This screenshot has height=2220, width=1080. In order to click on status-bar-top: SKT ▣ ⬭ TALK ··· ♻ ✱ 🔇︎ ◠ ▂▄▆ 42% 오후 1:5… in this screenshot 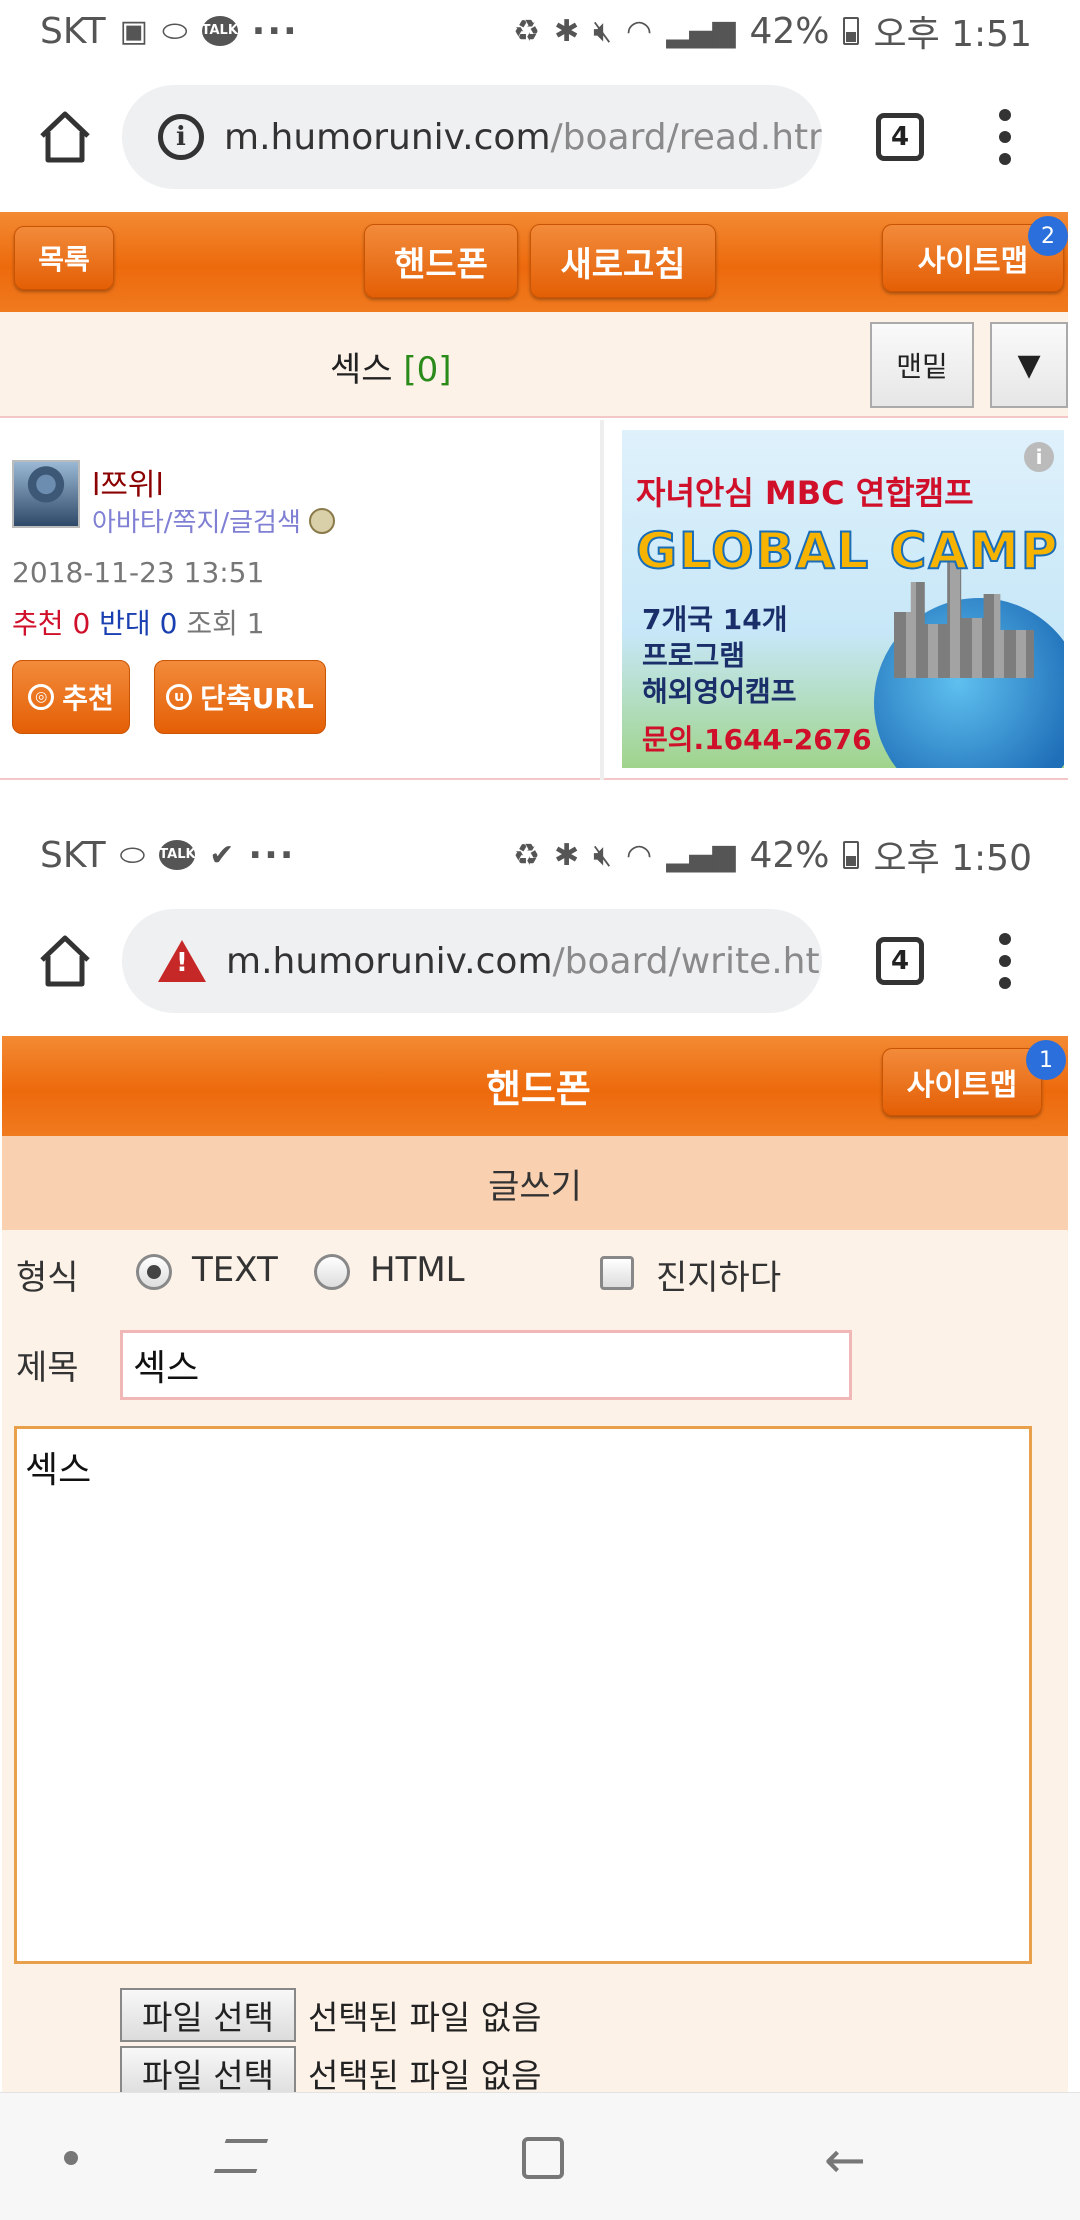, I will do `click(540, 31)`.